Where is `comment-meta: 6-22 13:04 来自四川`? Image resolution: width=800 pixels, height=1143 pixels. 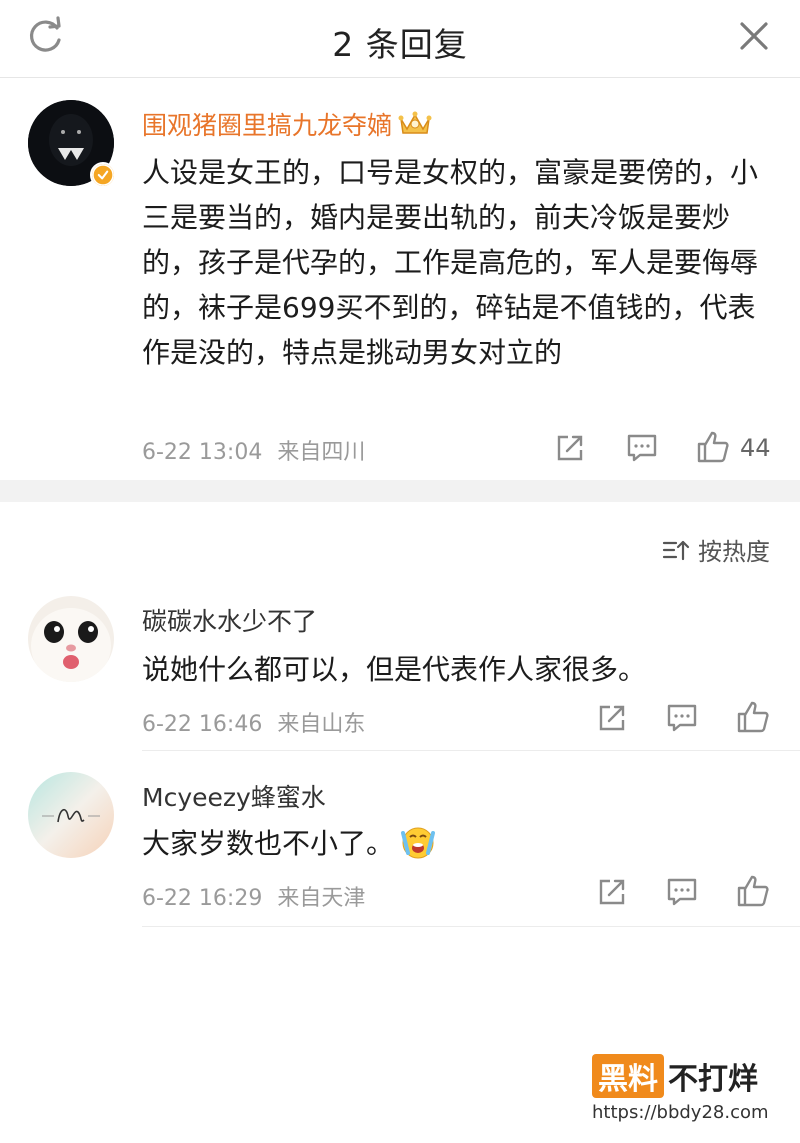 comment-meta: 6-22 13:04 来自四川 is located at coordinates (253, 450).